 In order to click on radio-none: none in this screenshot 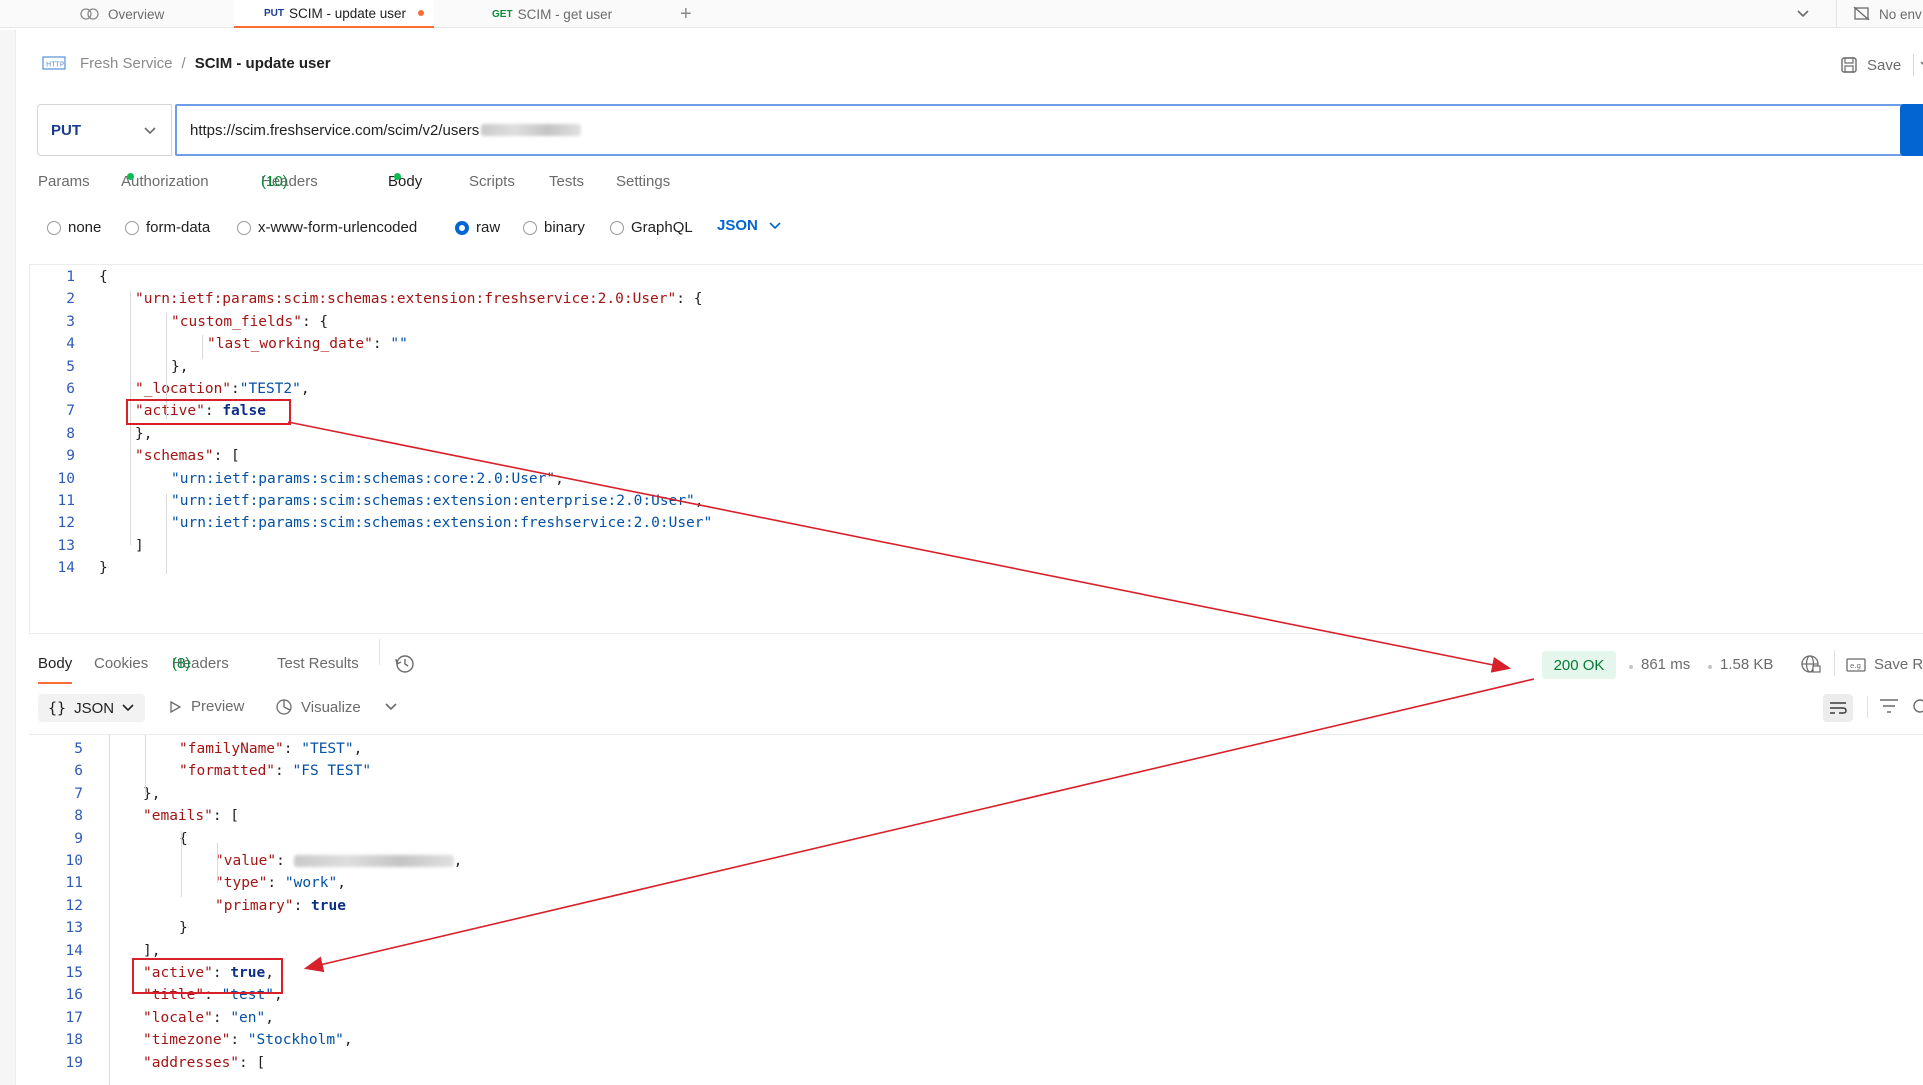, I will do `click(74, 227)`.